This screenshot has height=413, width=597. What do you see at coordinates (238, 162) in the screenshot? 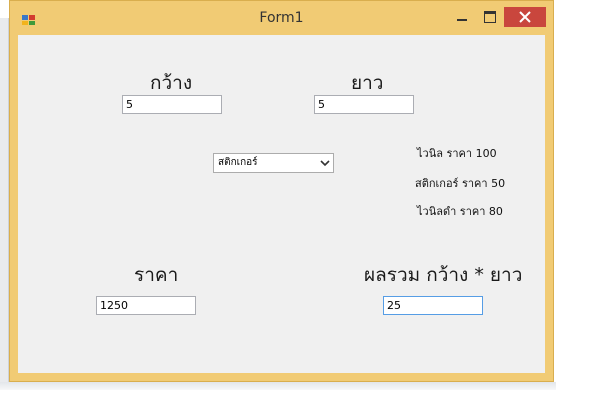
I see `material-select-value: สติกเกอร์` at bounding box center [238, 162].